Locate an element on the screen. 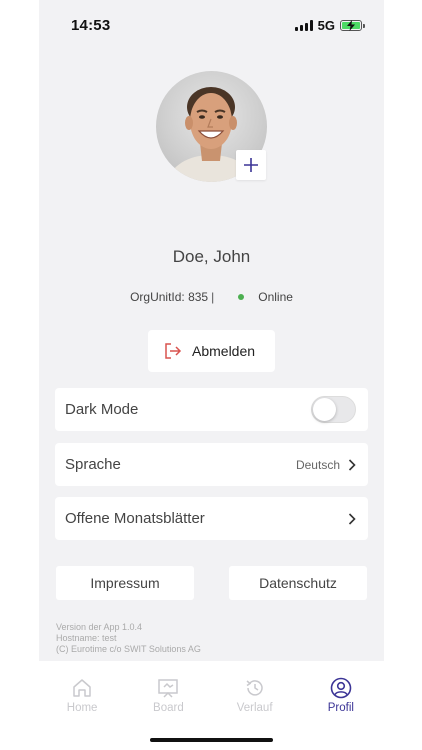 The width and height of the screenshot is (422, 750). org-status-row: OrgUnitId: 835 | Online is located at coordinates (211, 297).